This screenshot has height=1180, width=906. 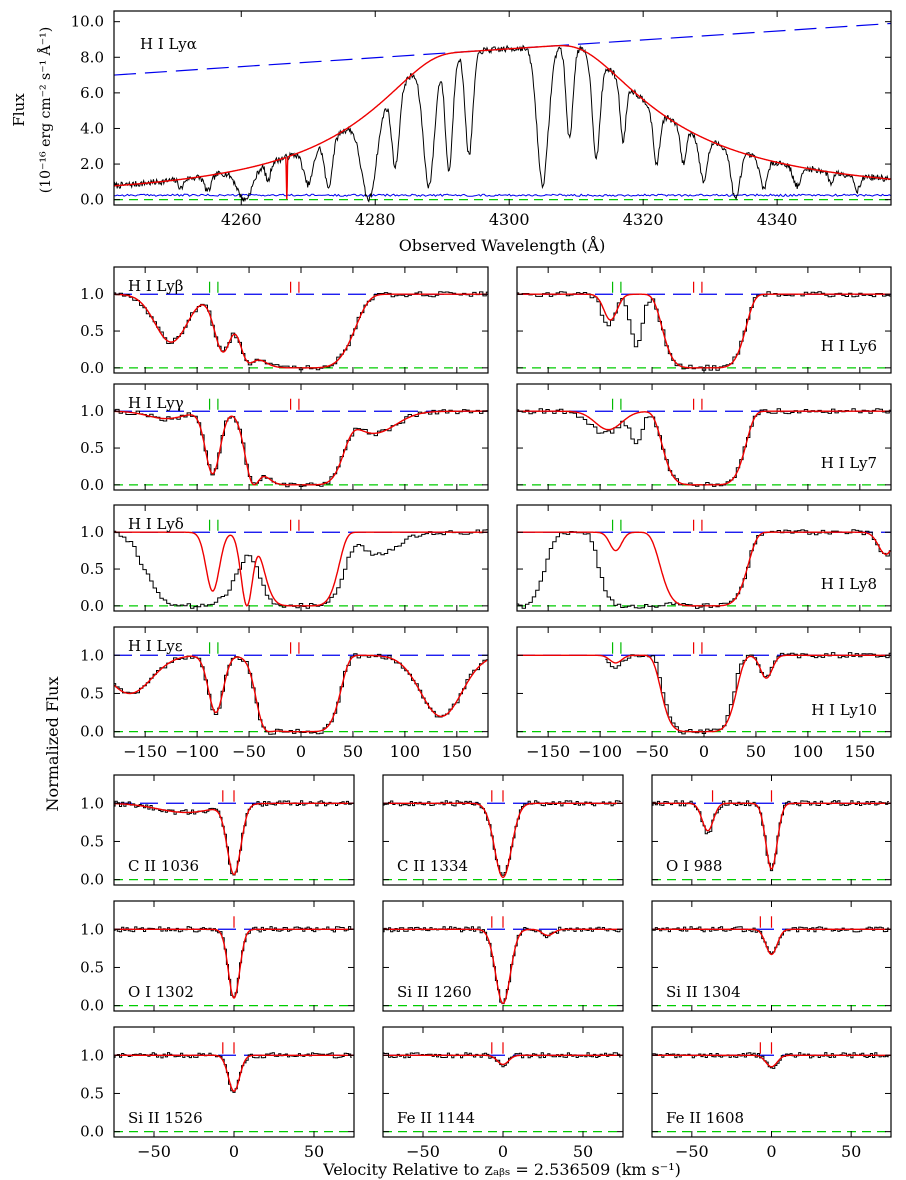 What do you see at coordinates (92, 93) in the screenshot?
I see `ytick-label: 6.0` at bounding box center [92, 93].